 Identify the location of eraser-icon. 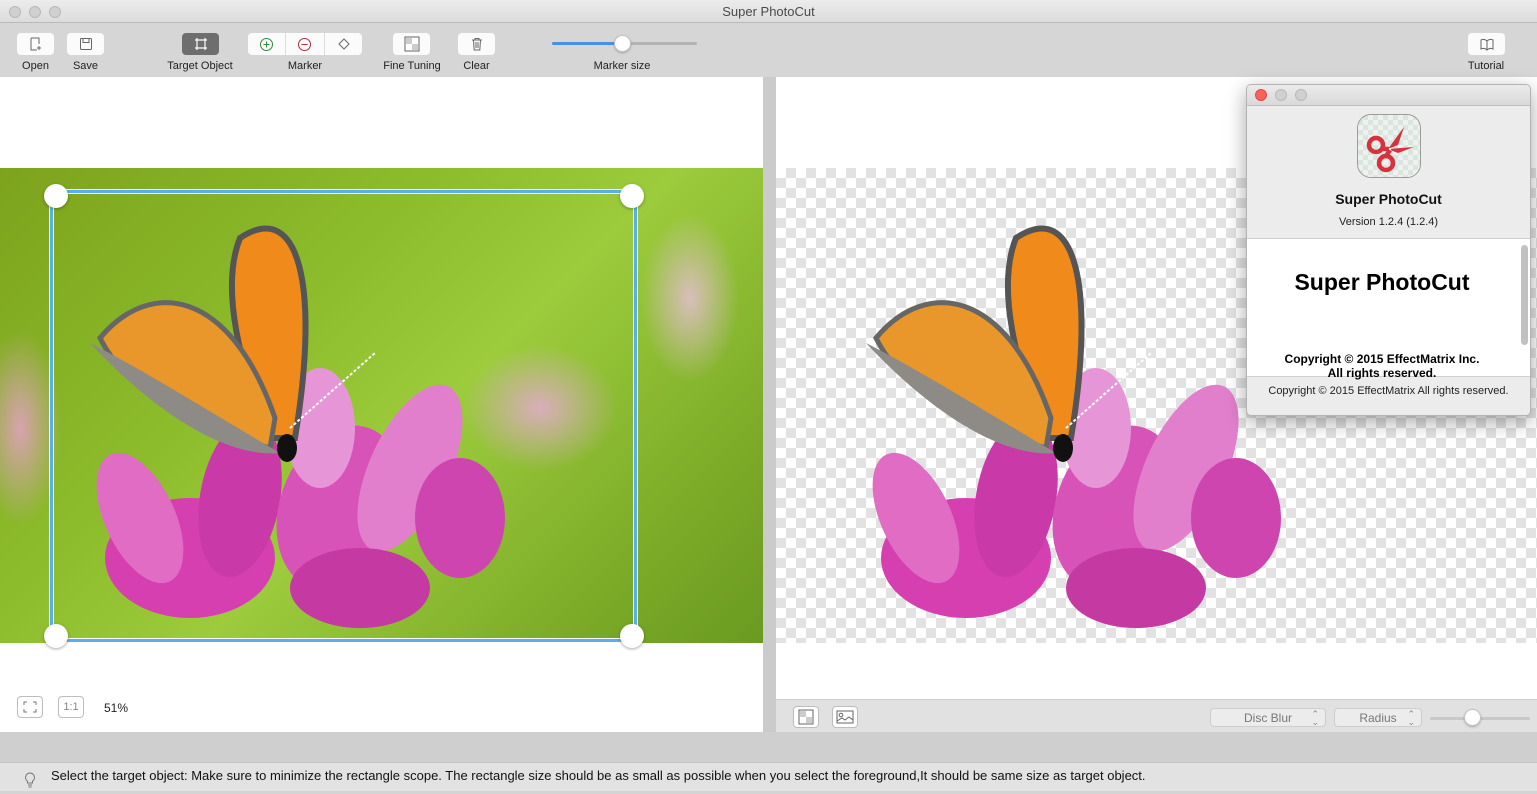
(344, 44).